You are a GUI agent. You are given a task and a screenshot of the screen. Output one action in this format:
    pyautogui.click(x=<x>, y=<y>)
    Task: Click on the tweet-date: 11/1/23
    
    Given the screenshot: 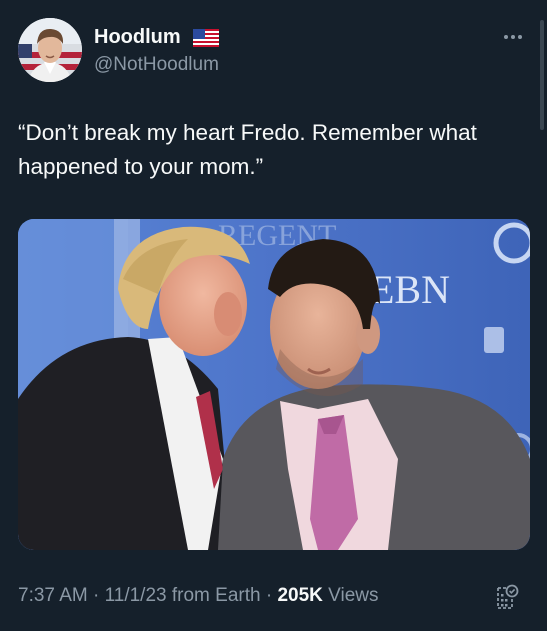 What is the action you would take?
    pyautogui.click(x=136, y=595)
    